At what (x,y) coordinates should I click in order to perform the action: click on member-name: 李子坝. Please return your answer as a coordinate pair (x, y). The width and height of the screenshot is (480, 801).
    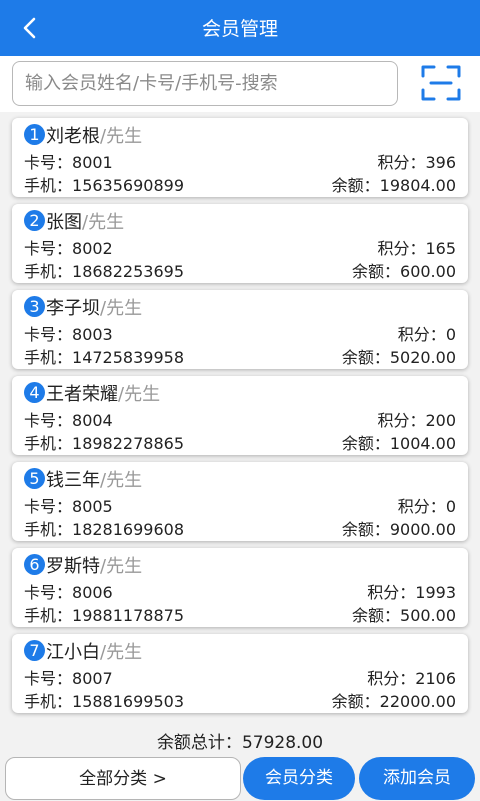
    Looking at the image, I should click on (73, 308).